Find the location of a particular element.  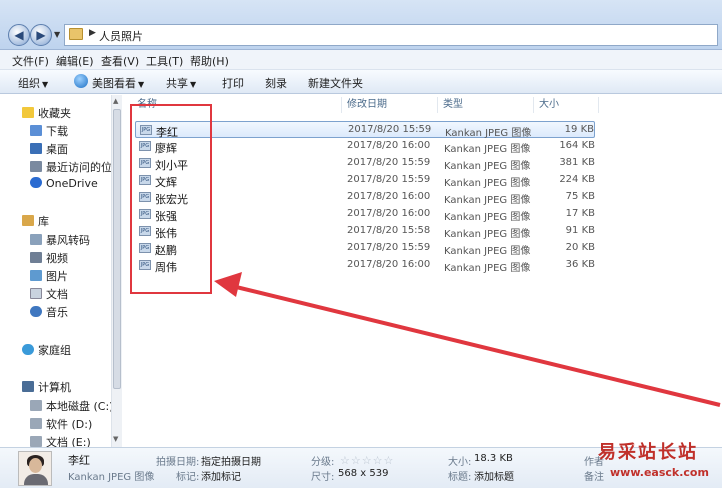

detail-date-taken-label: 拍摄日期: is located at coordinates (178, 462).